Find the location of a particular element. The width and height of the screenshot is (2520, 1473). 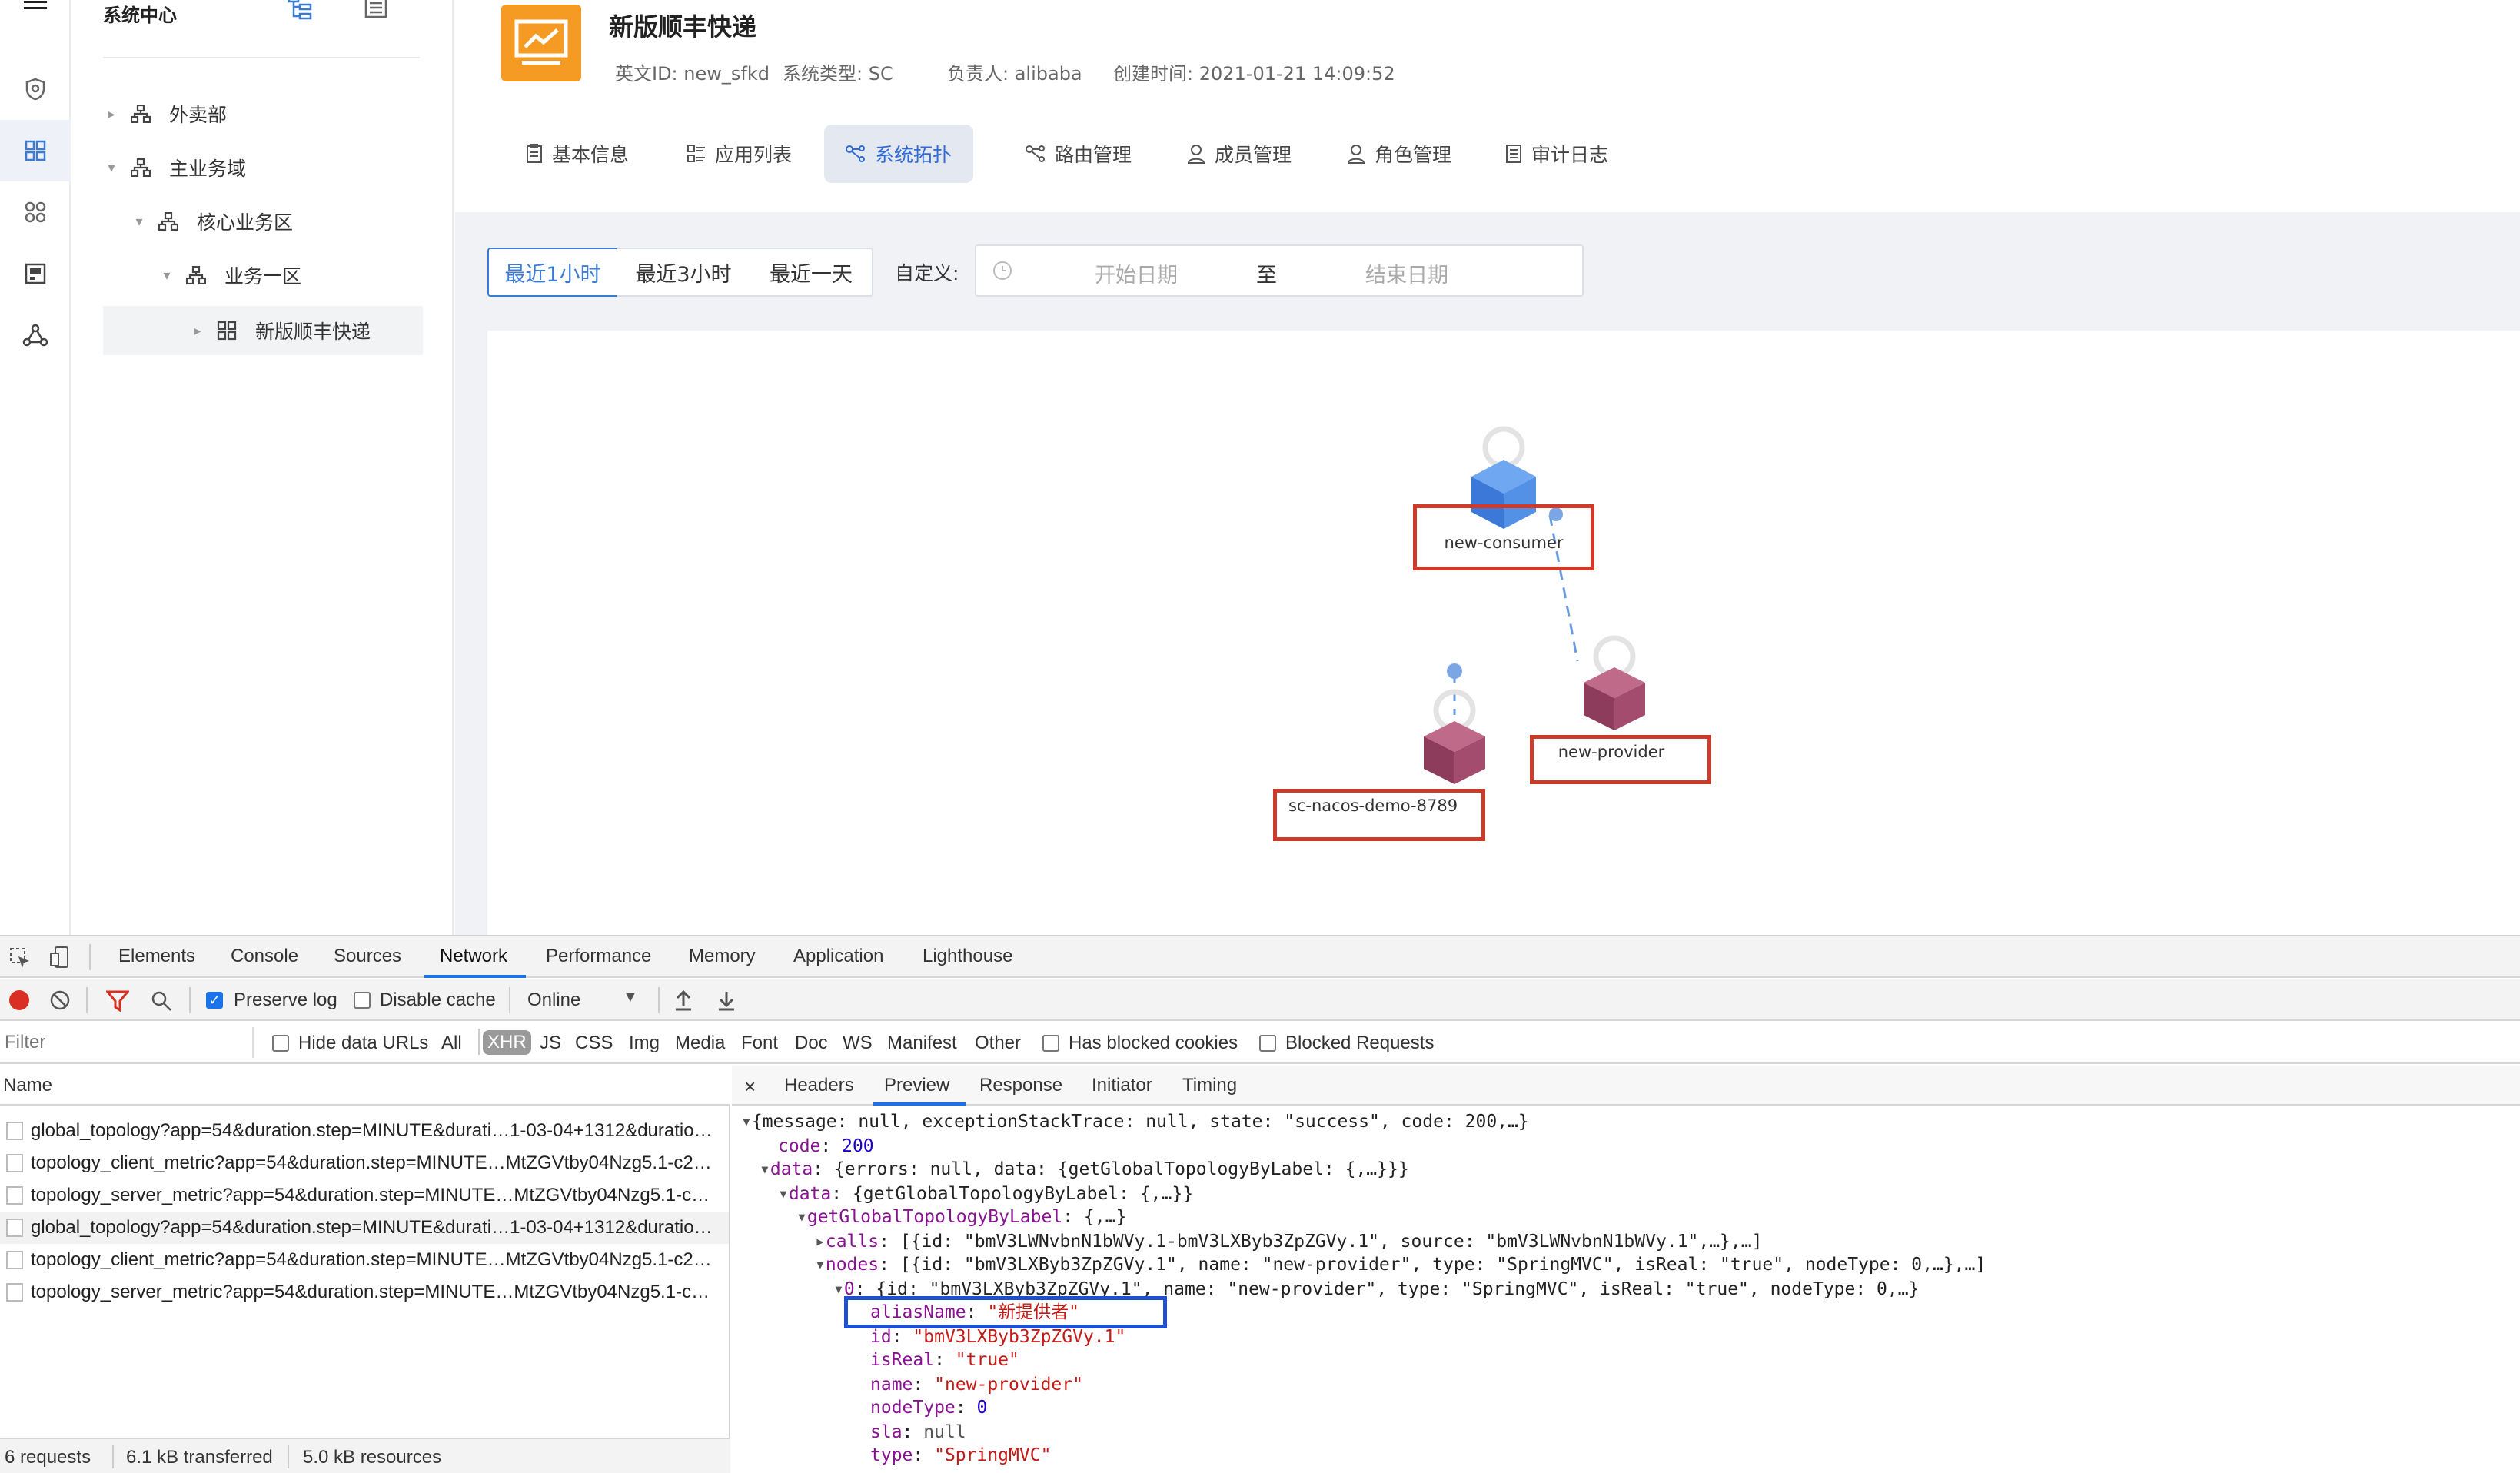

tab-basic-info: 基本信息 is located at coordinates (577, 154).